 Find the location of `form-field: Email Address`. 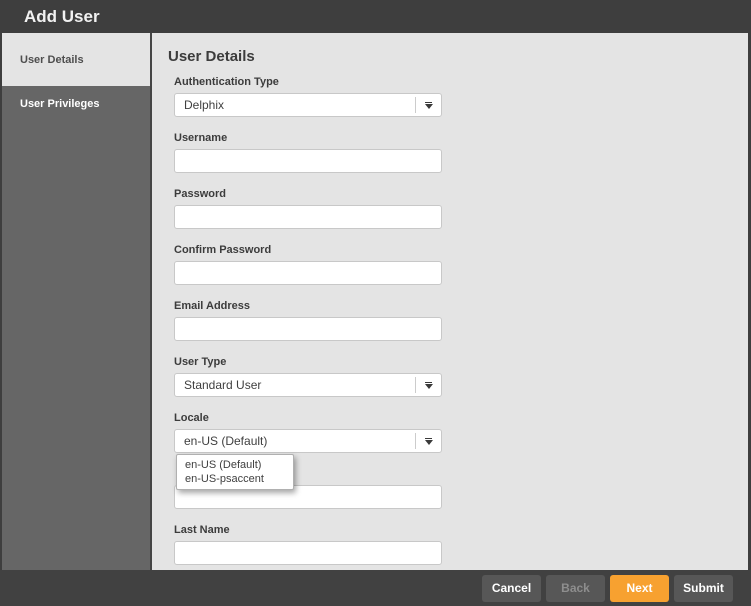

form-field: Email Address is located at coordinates (308, 320).